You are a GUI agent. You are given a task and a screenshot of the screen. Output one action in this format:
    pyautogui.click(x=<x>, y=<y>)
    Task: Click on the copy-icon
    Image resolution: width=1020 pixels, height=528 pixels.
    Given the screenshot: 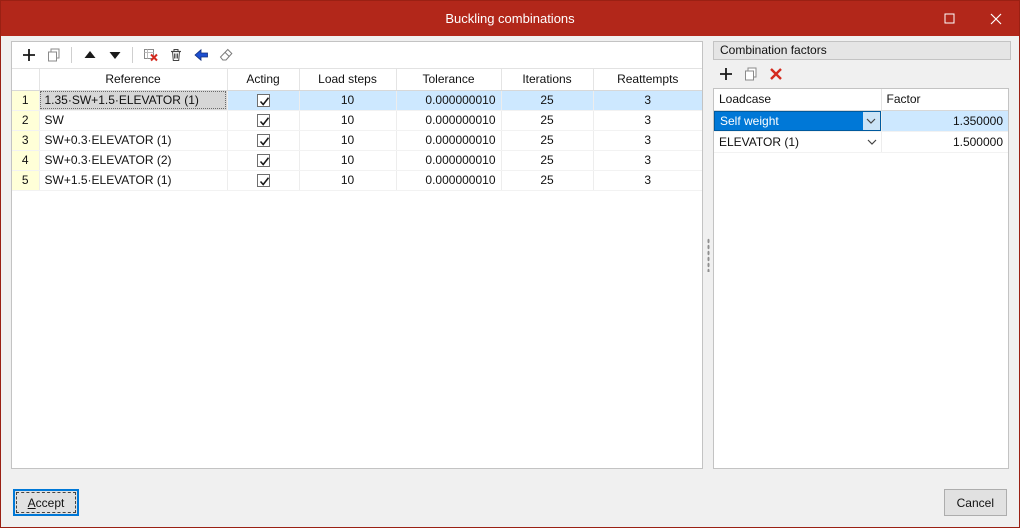 What is the action you would take?
    pyautogui.click(x=750, y=74)
    